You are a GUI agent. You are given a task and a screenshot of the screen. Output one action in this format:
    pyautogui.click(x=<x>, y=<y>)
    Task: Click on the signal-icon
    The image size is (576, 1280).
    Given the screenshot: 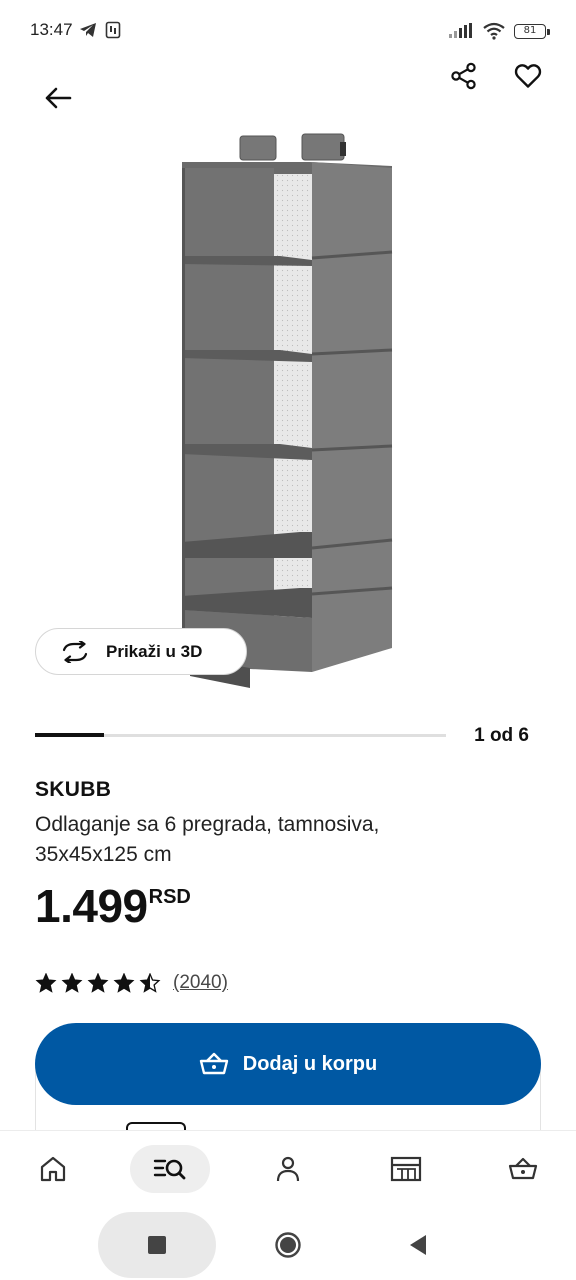 What is the action you would take?
    pyautogui.click(x=460, y=30)
    